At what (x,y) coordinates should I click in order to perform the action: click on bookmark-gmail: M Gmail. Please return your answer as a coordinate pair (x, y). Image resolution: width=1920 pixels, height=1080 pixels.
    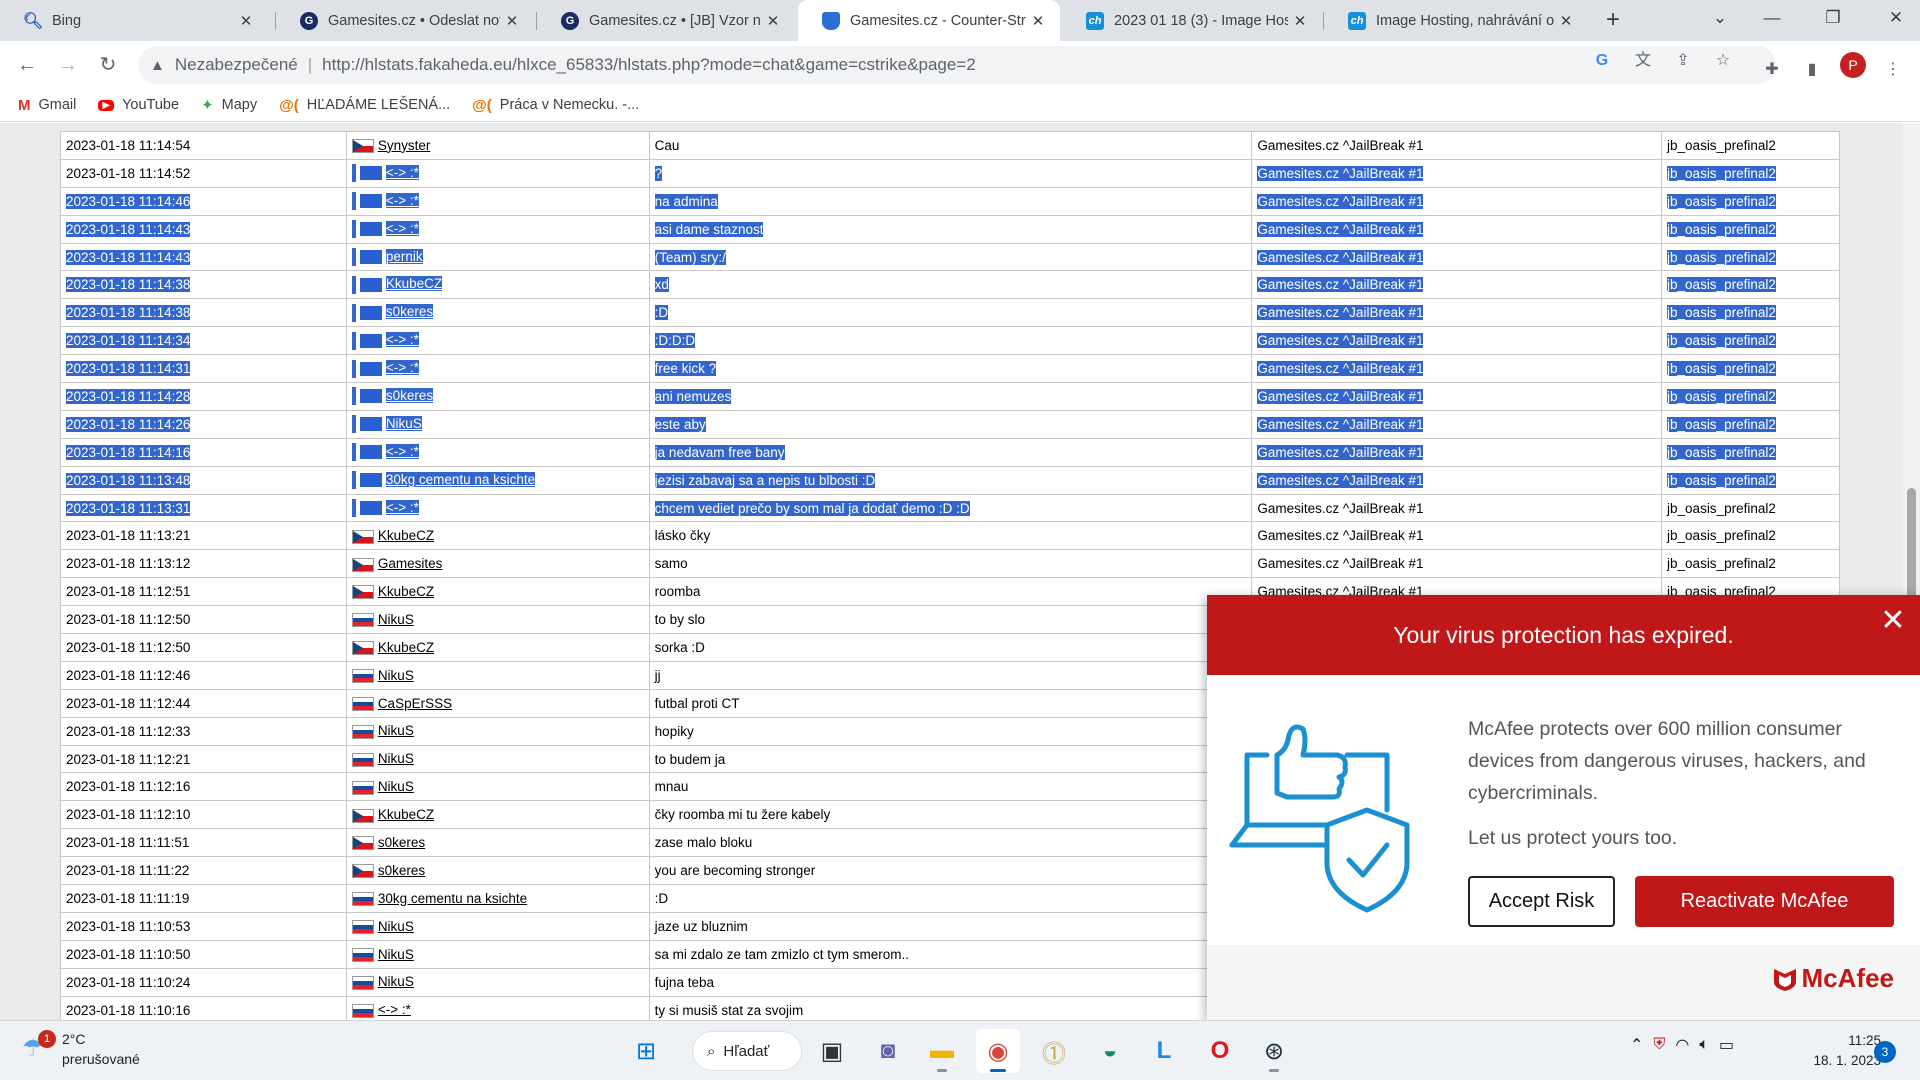
    Looking at the image, I should click on (47, 105).